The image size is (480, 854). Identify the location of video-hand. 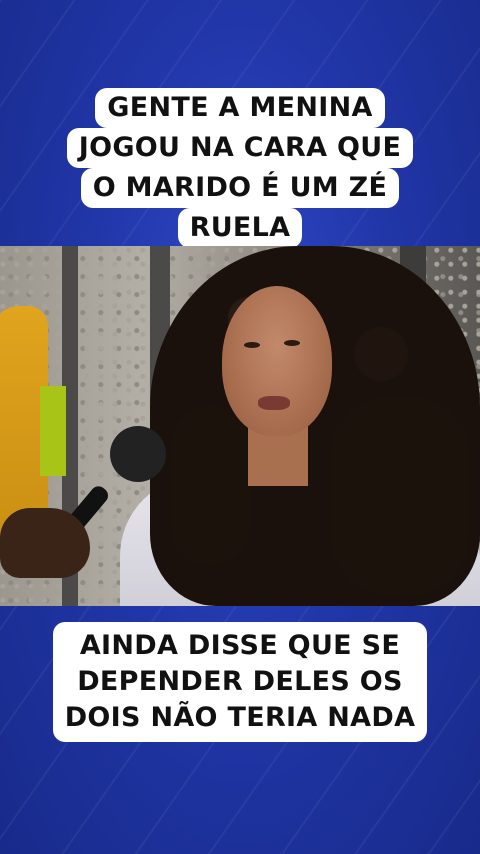
(45, 543).